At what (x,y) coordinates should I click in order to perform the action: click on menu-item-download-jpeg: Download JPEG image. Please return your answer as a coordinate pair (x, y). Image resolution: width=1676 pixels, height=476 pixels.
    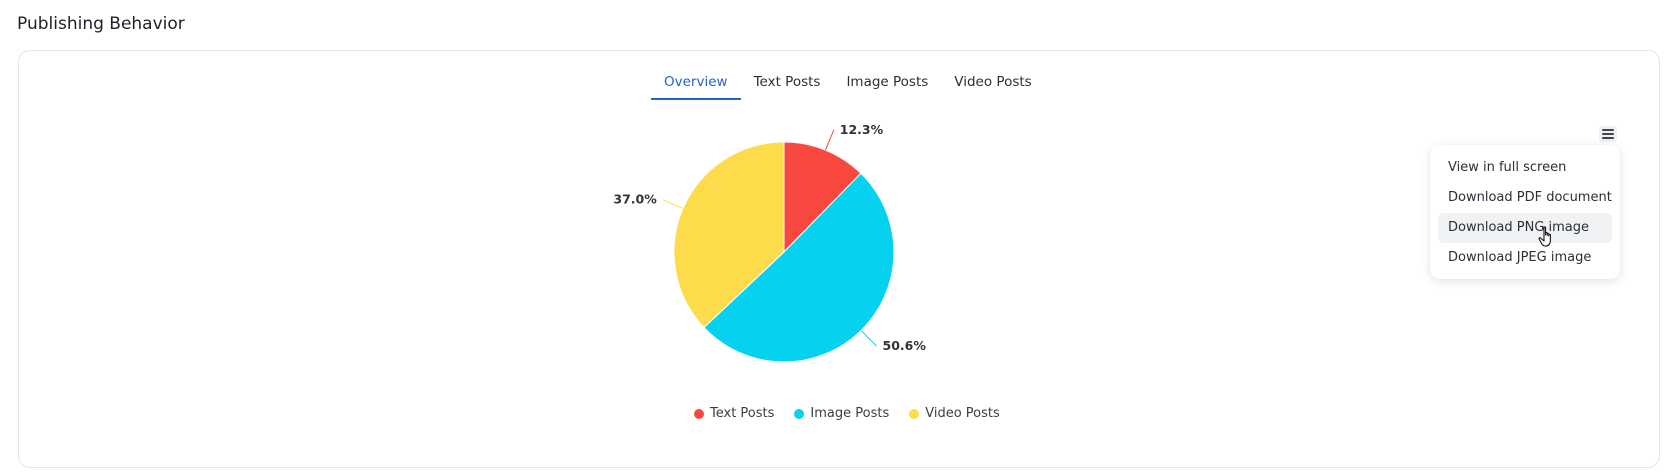
    Looking at the image, I should click on (1525, 258).